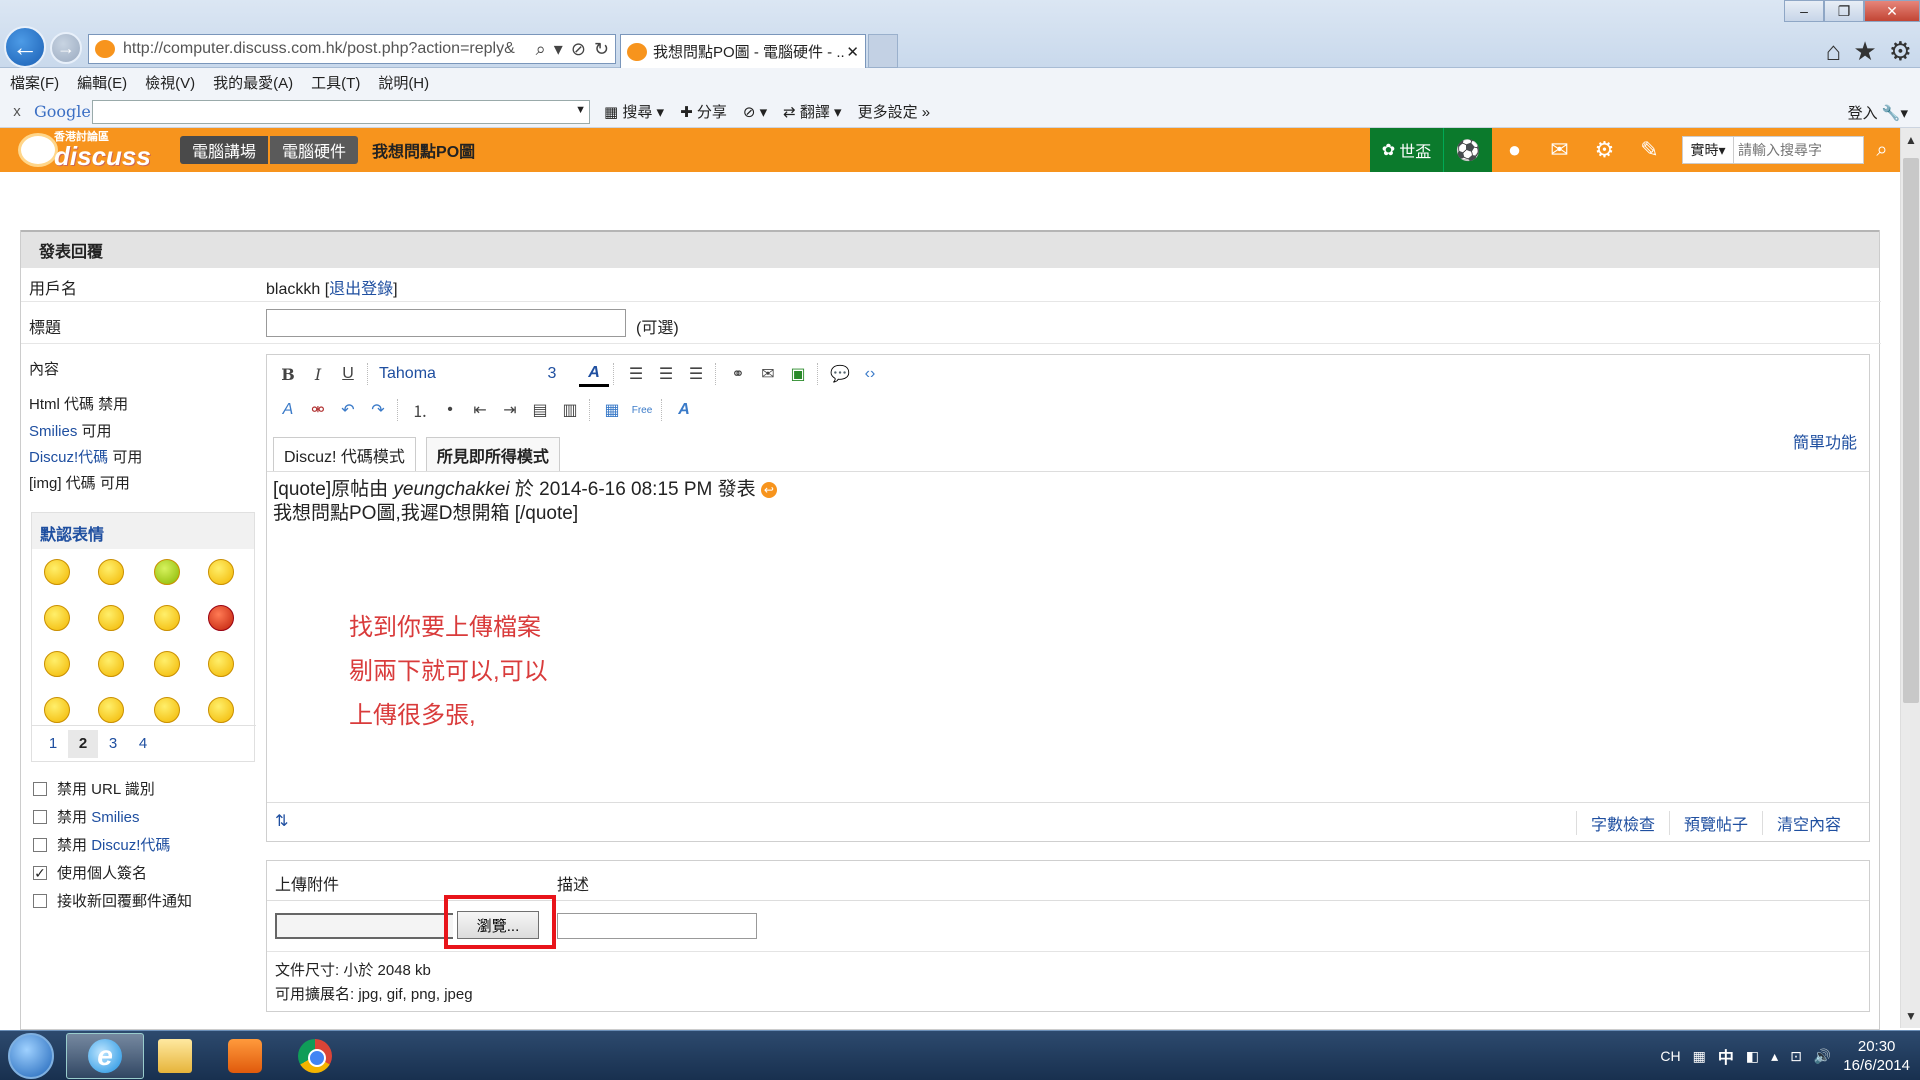 The height and width of the screenshot is (1080, 1920). What do you see at coordinates (315, 1056) in the screenshot?
I see `taskbar-chrome` at bounding box center [315, 1056].